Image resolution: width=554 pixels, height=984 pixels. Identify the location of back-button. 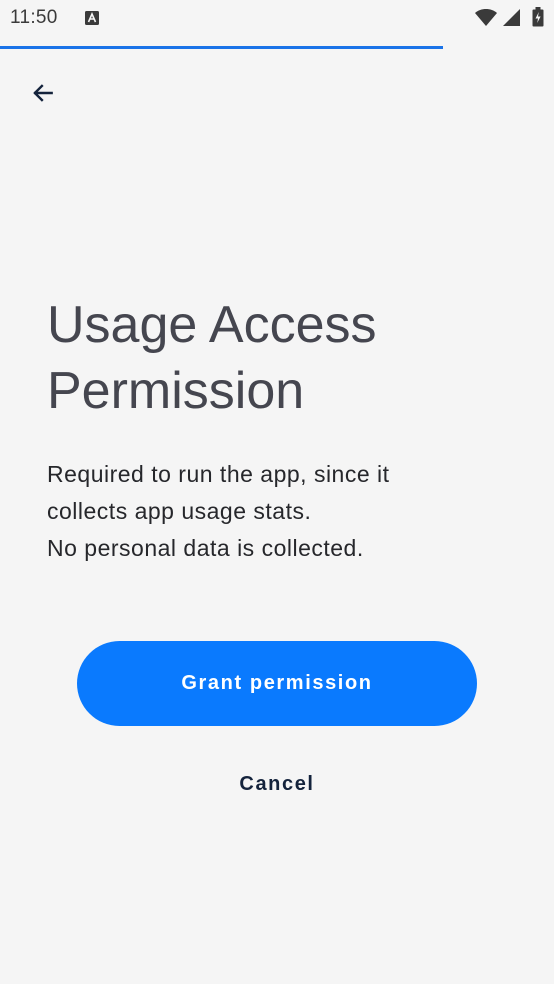
(43, 93).